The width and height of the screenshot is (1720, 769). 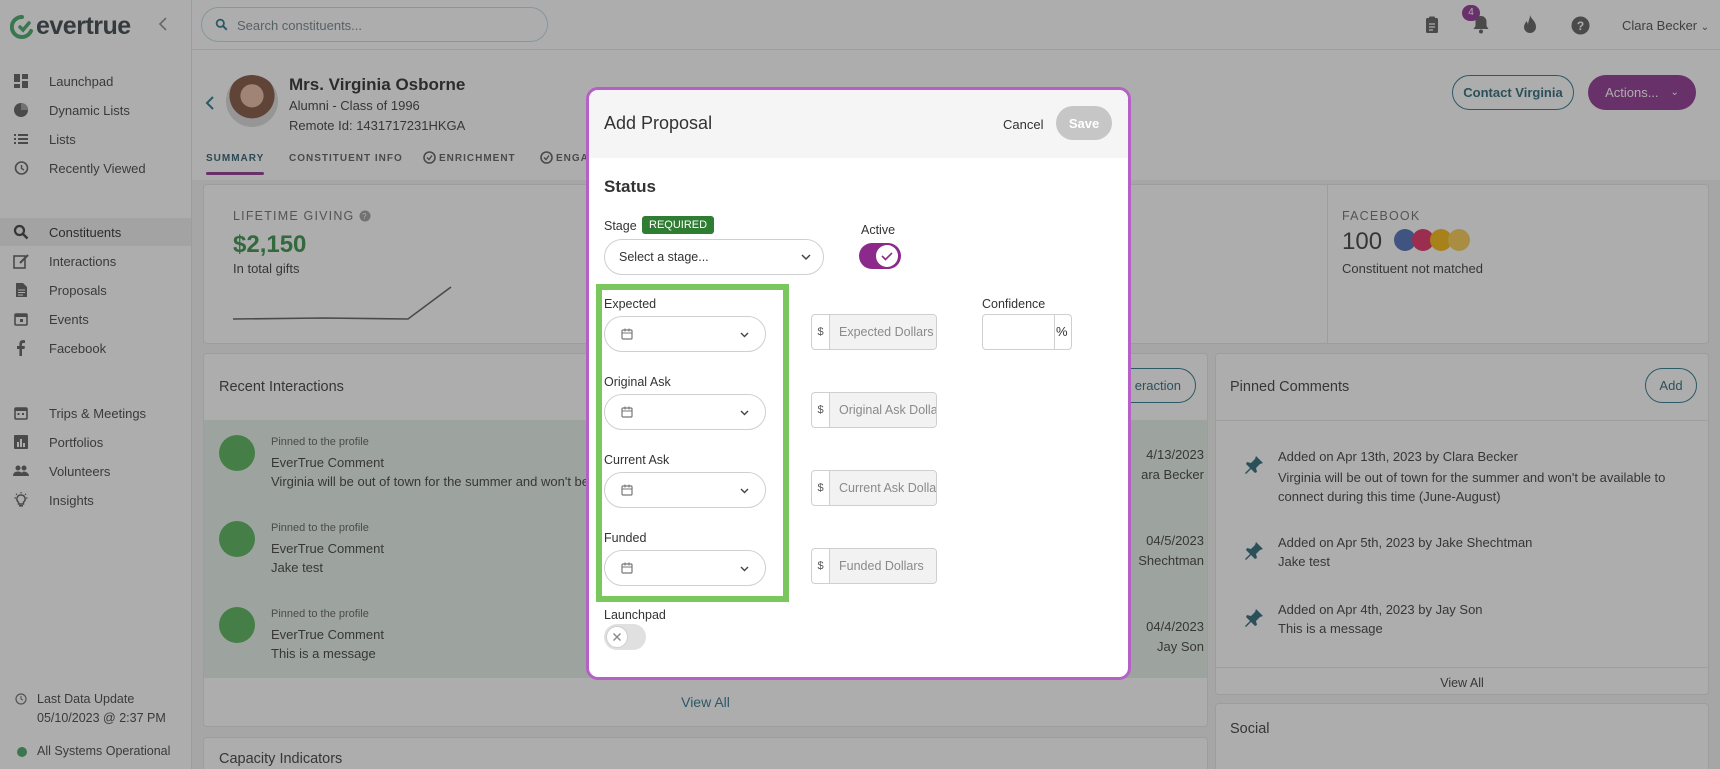 What do you see at coordinates (1014, 304) in the screenshot?
I see `confidence-label: Confidence` at bounding box center [1014, 304].